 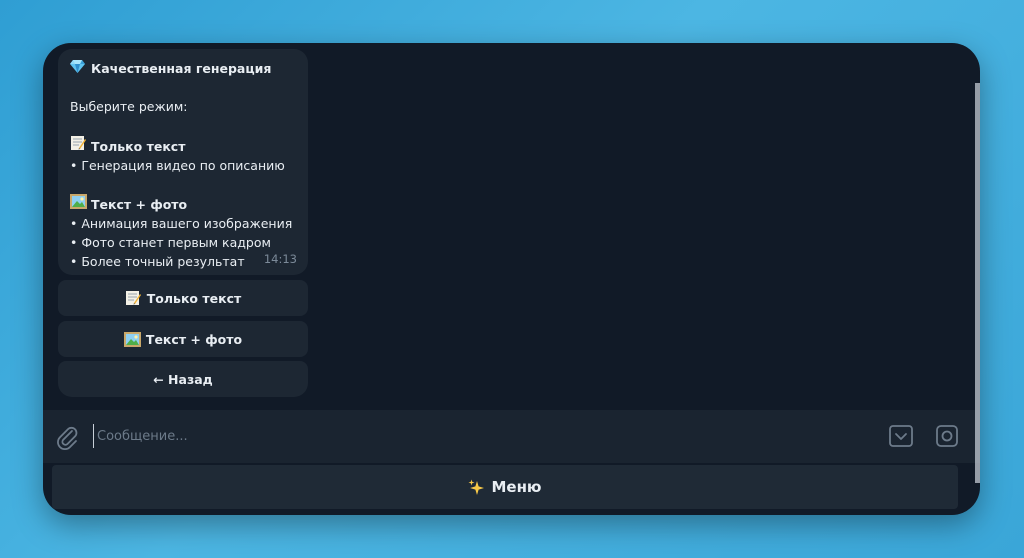 What do you see at coordinates (139, 204) in the screenshot?
I see `option-photo-title: Текст + фото` at bounding box center [139, 204].